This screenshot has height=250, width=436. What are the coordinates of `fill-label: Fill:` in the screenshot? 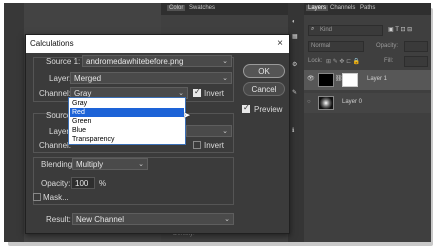 It's located at (389, 61).